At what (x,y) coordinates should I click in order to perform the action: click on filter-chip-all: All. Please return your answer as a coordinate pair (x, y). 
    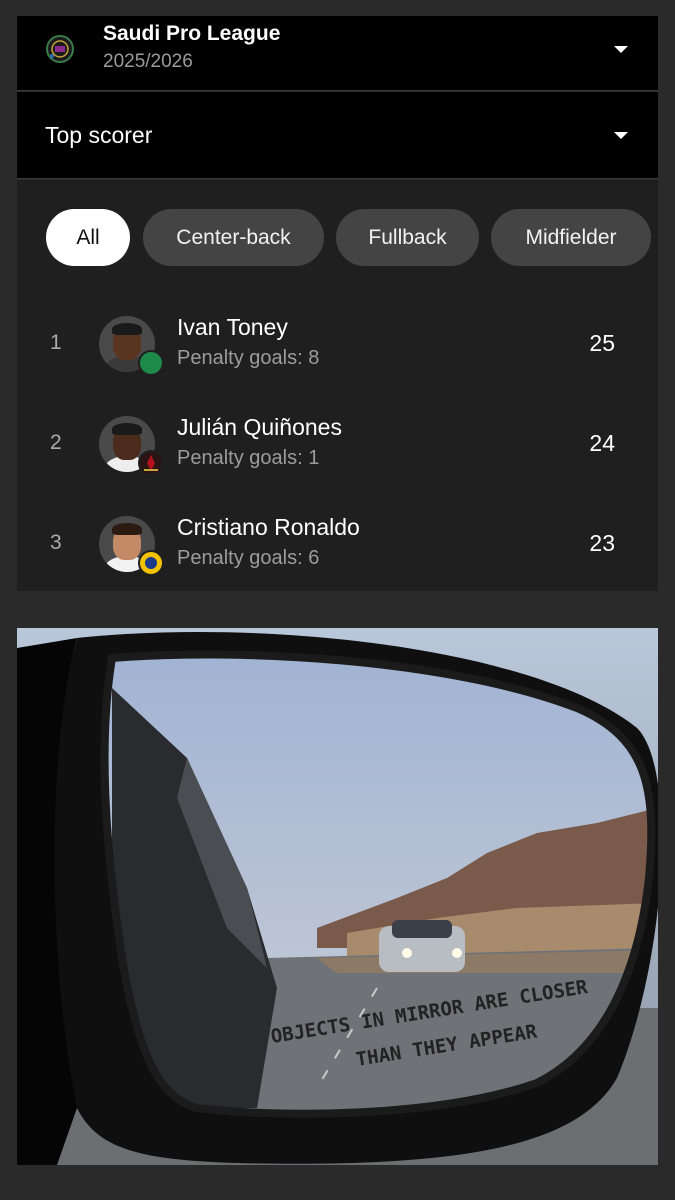
    Looking at the image, I should click on (88, 237).